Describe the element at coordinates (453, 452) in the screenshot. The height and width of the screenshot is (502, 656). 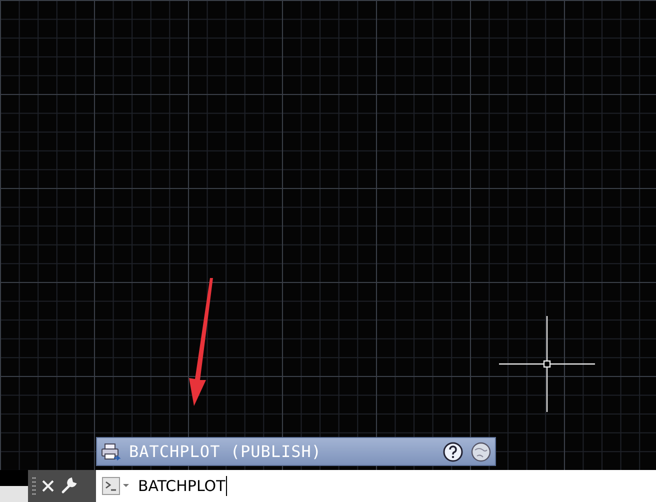
I see `help-icon` at that location.